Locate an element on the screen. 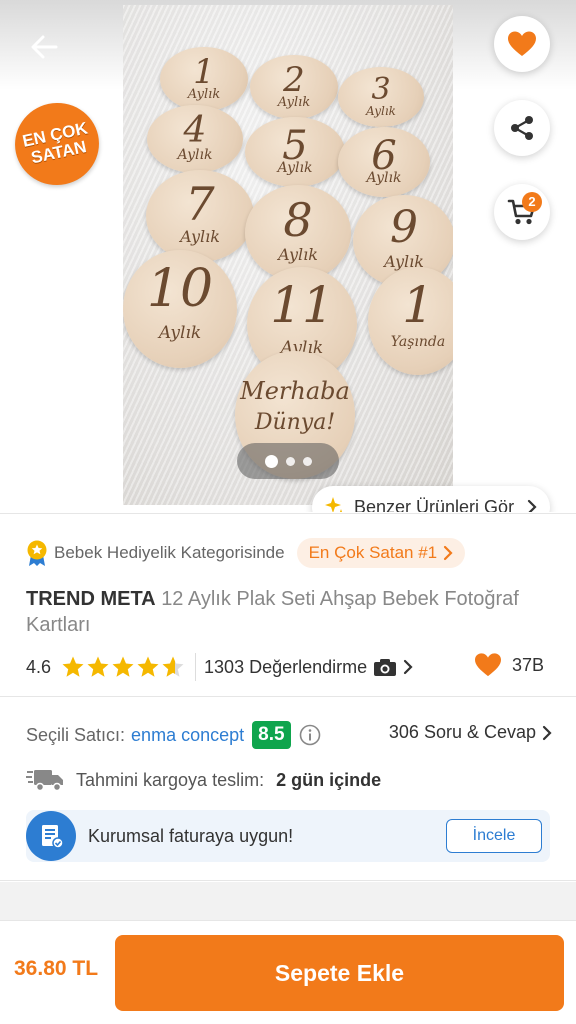  disc-number: 7 is located at coordinates (200, 204).